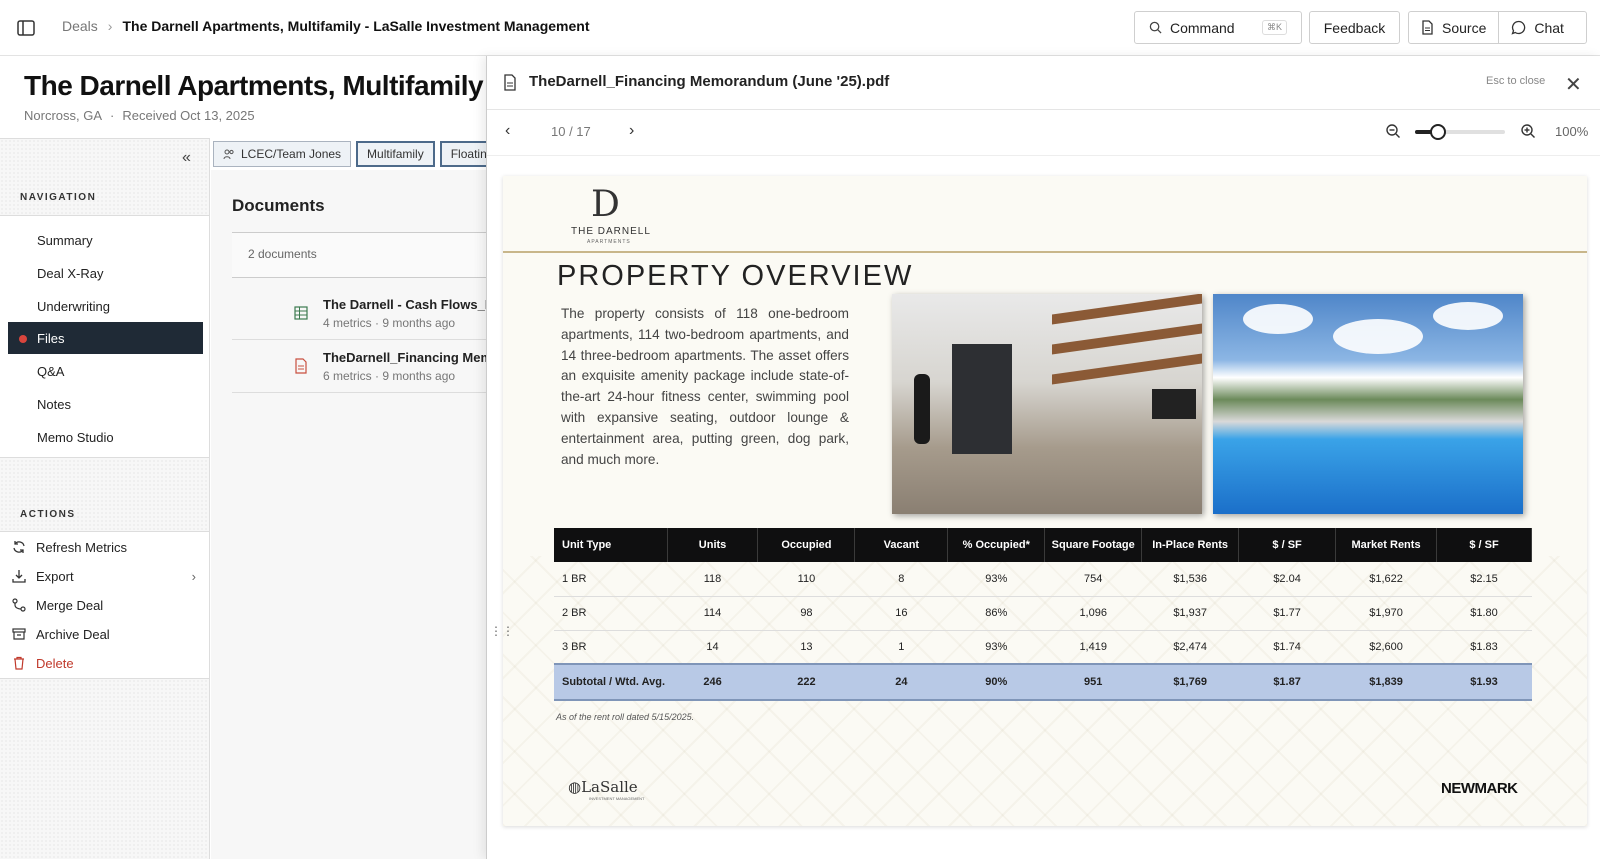 This screenshot has height=859, width=1600. Describe the element at coordinates (1528, 131) in the screenshot. I see `zoom-in-icon` at that location.